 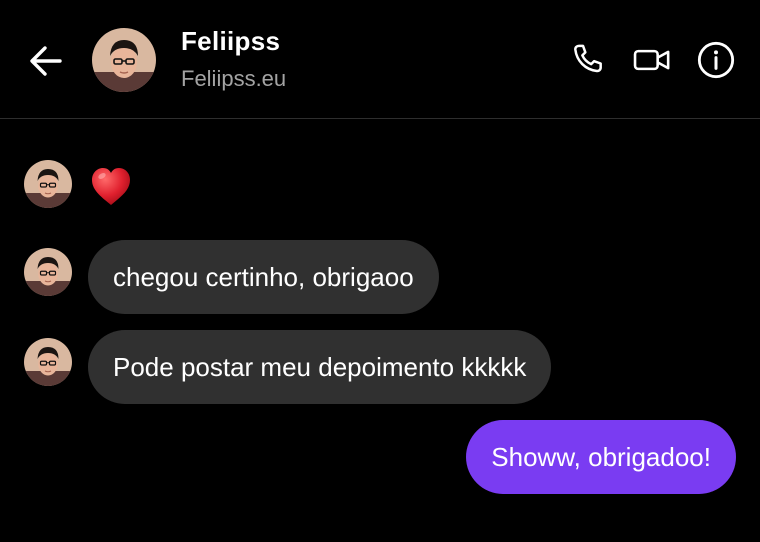 I want to click on outgoing-message-bubble: Showw, obrigadoo!, so click(x=601, y=457).